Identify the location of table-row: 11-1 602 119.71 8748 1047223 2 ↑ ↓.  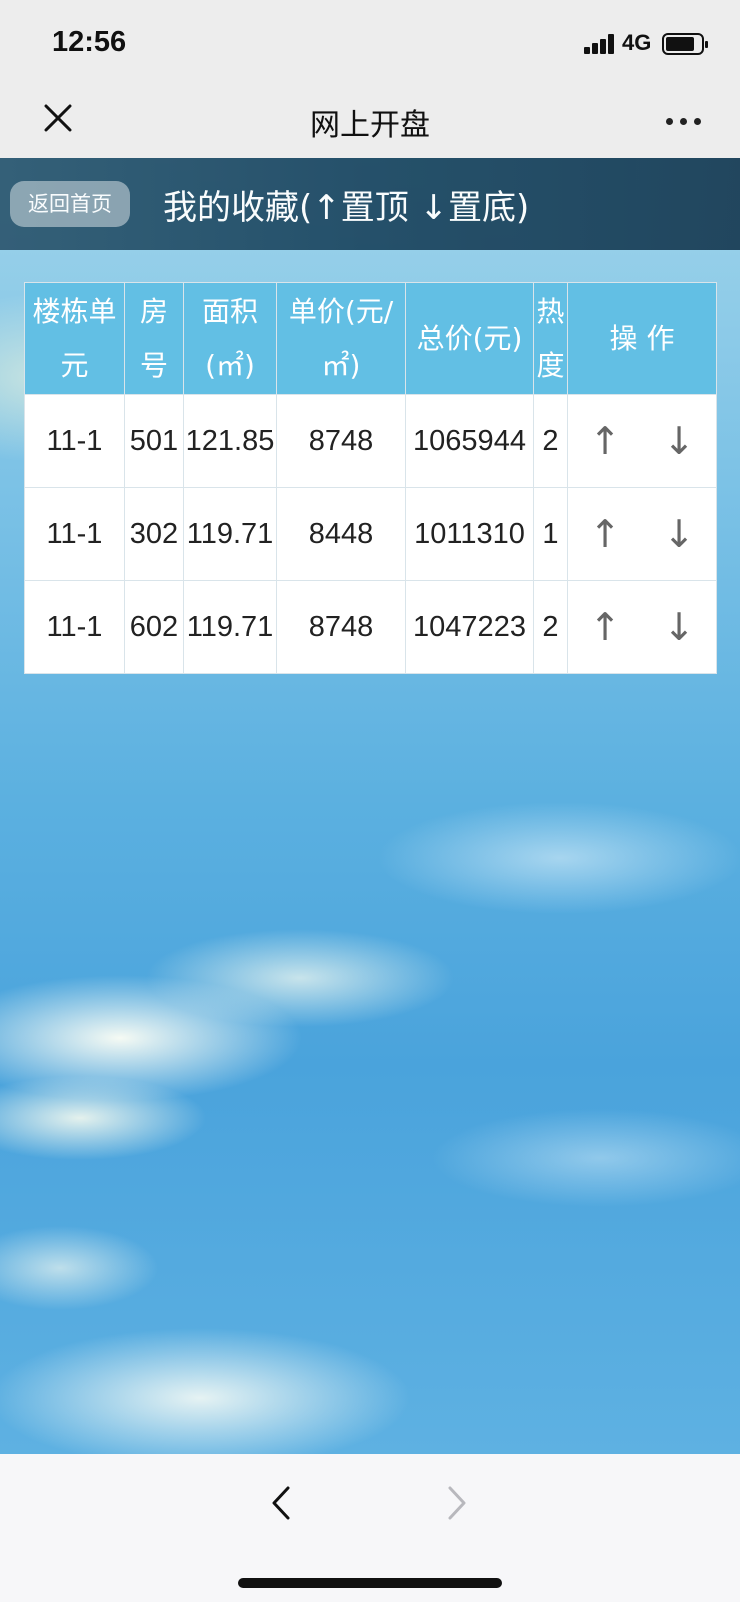
(370, 627).